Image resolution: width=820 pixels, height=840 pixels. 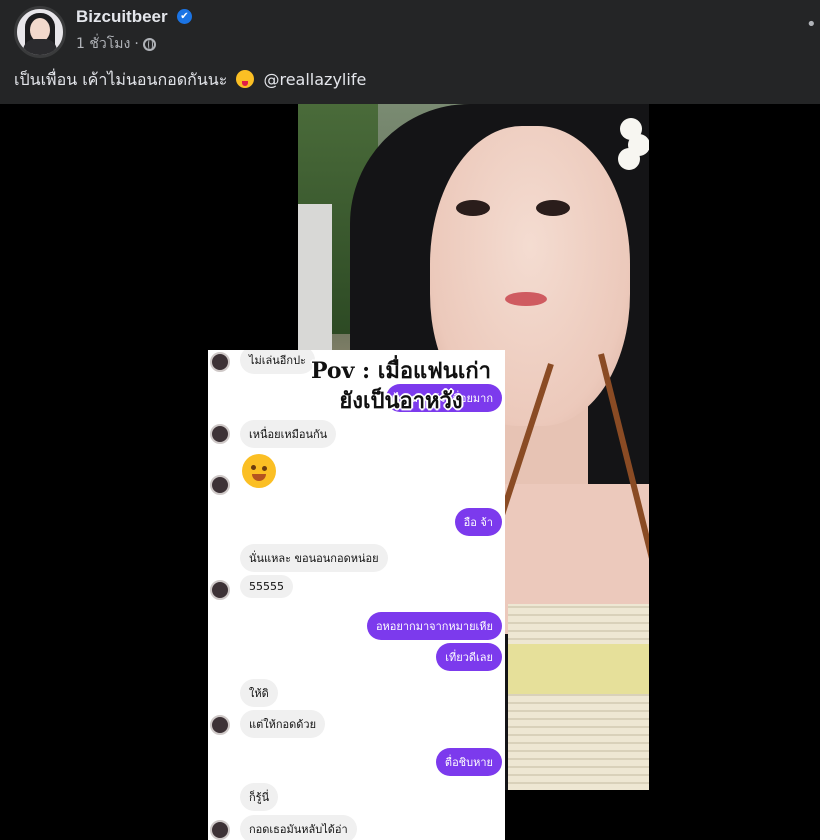 I want to click on melting-face-sticker-icon, so click(x=259, y=471).